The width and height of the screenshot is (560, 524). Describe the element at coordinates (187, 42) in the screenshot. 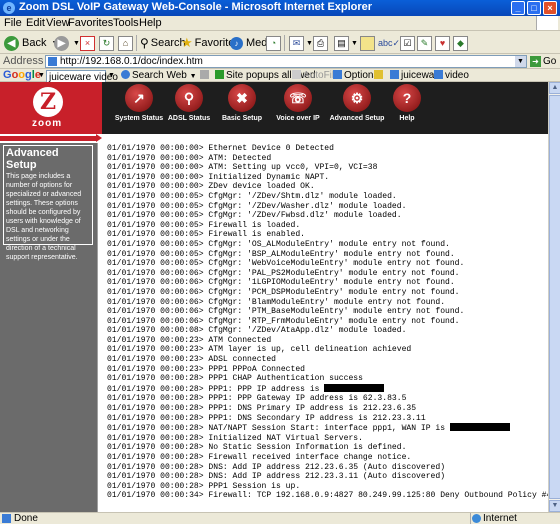

I see `star-icon: ★` at that location.